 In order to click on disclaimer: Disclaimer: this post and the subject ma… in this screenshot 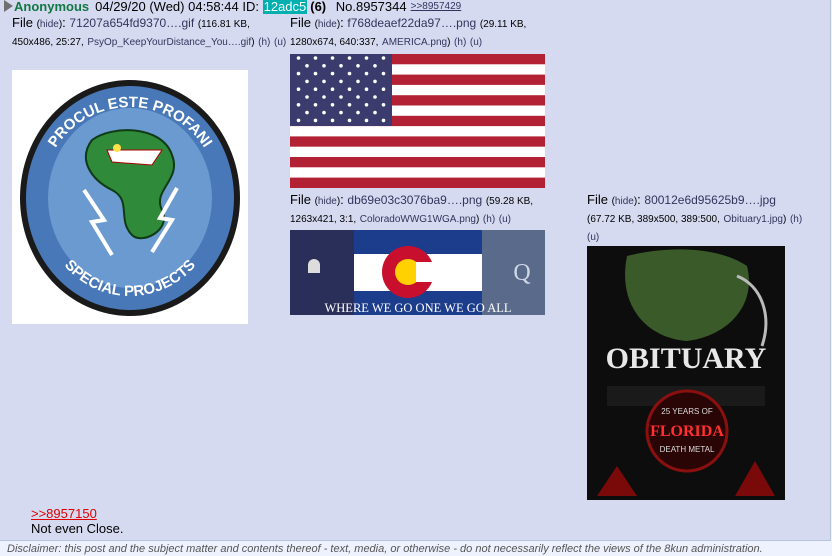, I will do `click(385, 549)`.